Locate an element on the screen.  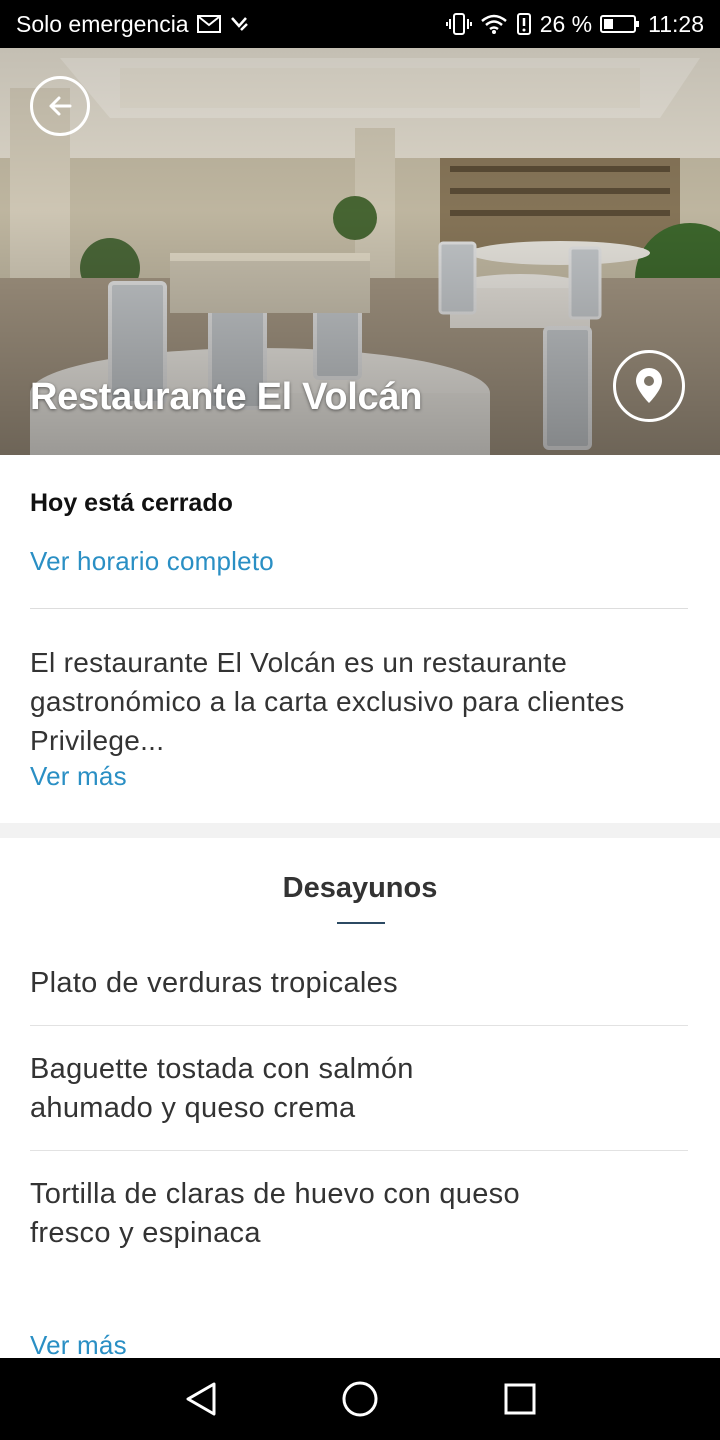
status-left: Solo emergencia is located at coordinates (132, 24).